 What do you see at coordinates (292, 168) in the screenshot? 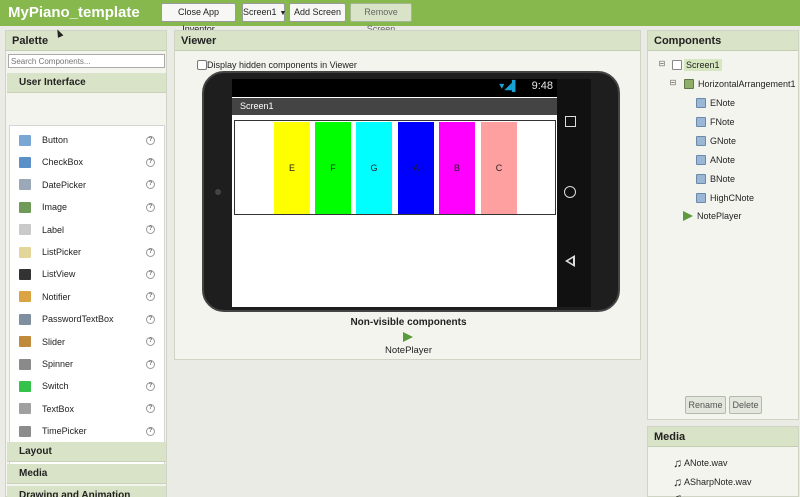
I see `piano-key-e: E` at bounding box center [292, 168].